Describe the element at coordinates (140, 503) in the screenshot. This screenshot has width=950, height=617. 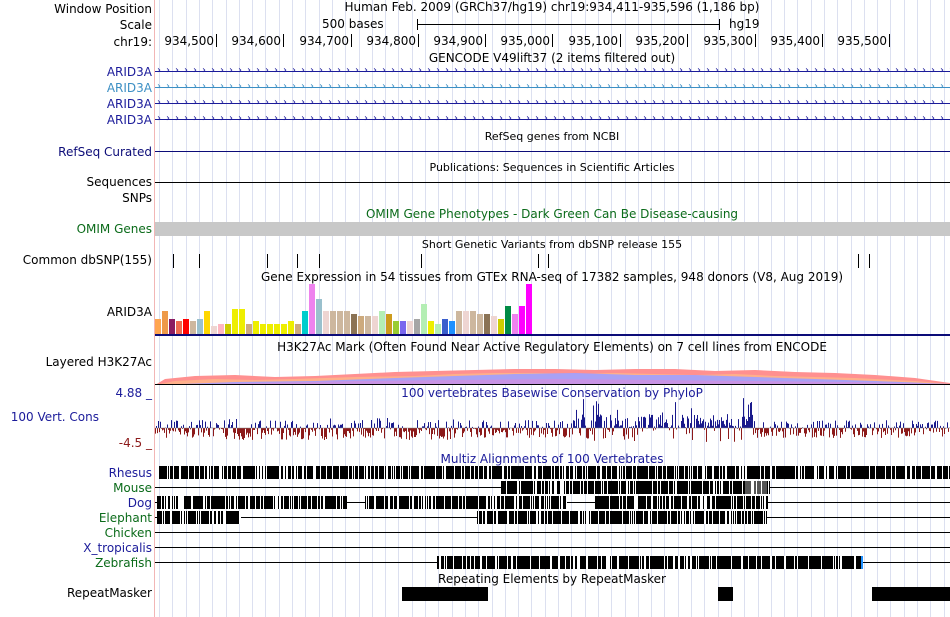
I see `species-label-dog: Dog` at that location.